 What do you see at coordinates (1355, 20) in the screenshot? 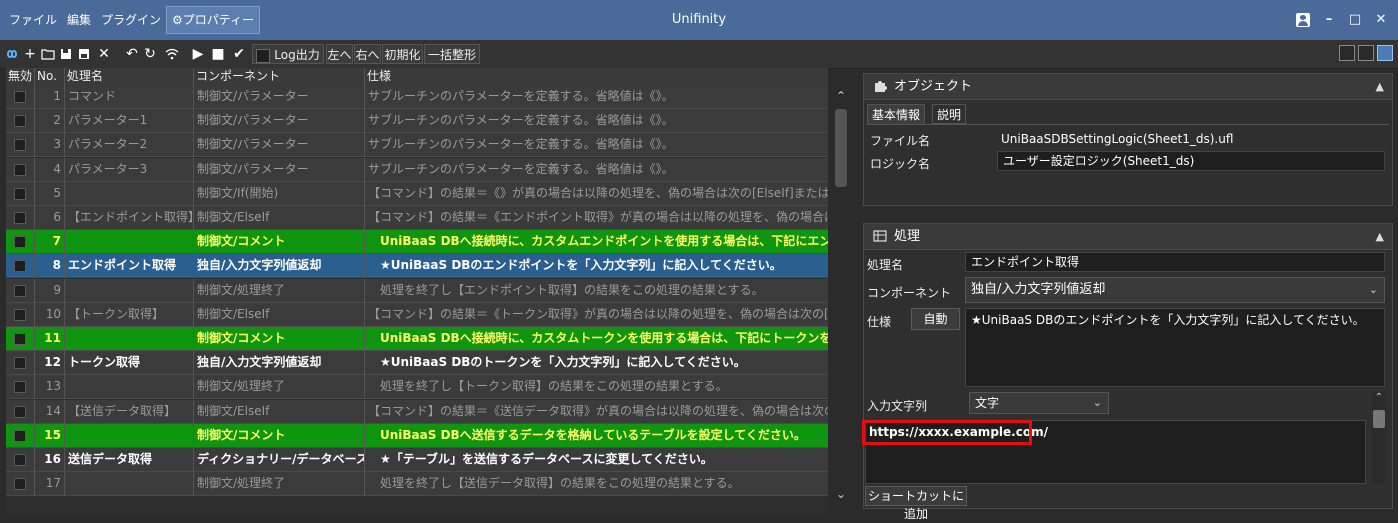
I see `maximize-icon: □` at bounding box center [1355, 20].